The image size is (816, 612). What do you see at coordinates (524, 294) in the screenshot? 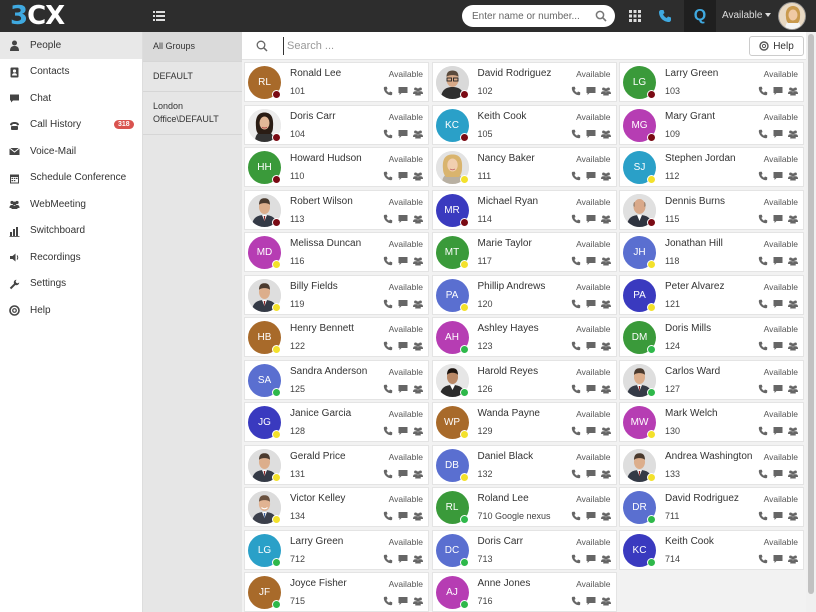
I see `contact-card: PA Phillip Andrews 120 Available` at bounding box center [524, 294].